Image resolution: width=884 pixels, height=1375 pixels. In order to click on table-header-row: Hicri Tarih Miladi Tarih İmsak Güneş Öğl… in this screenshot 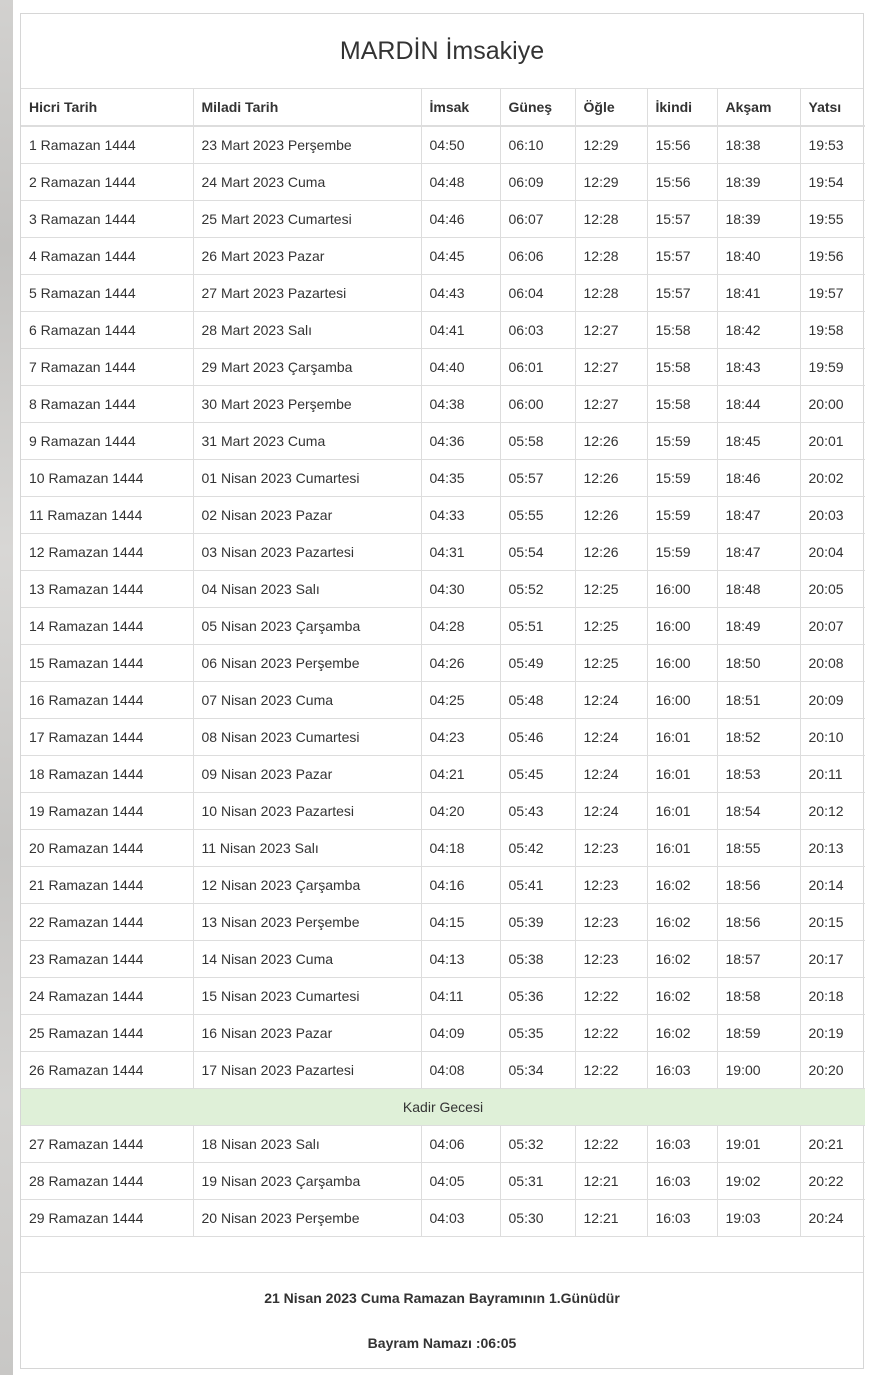, I will do `click(443, 108)`.